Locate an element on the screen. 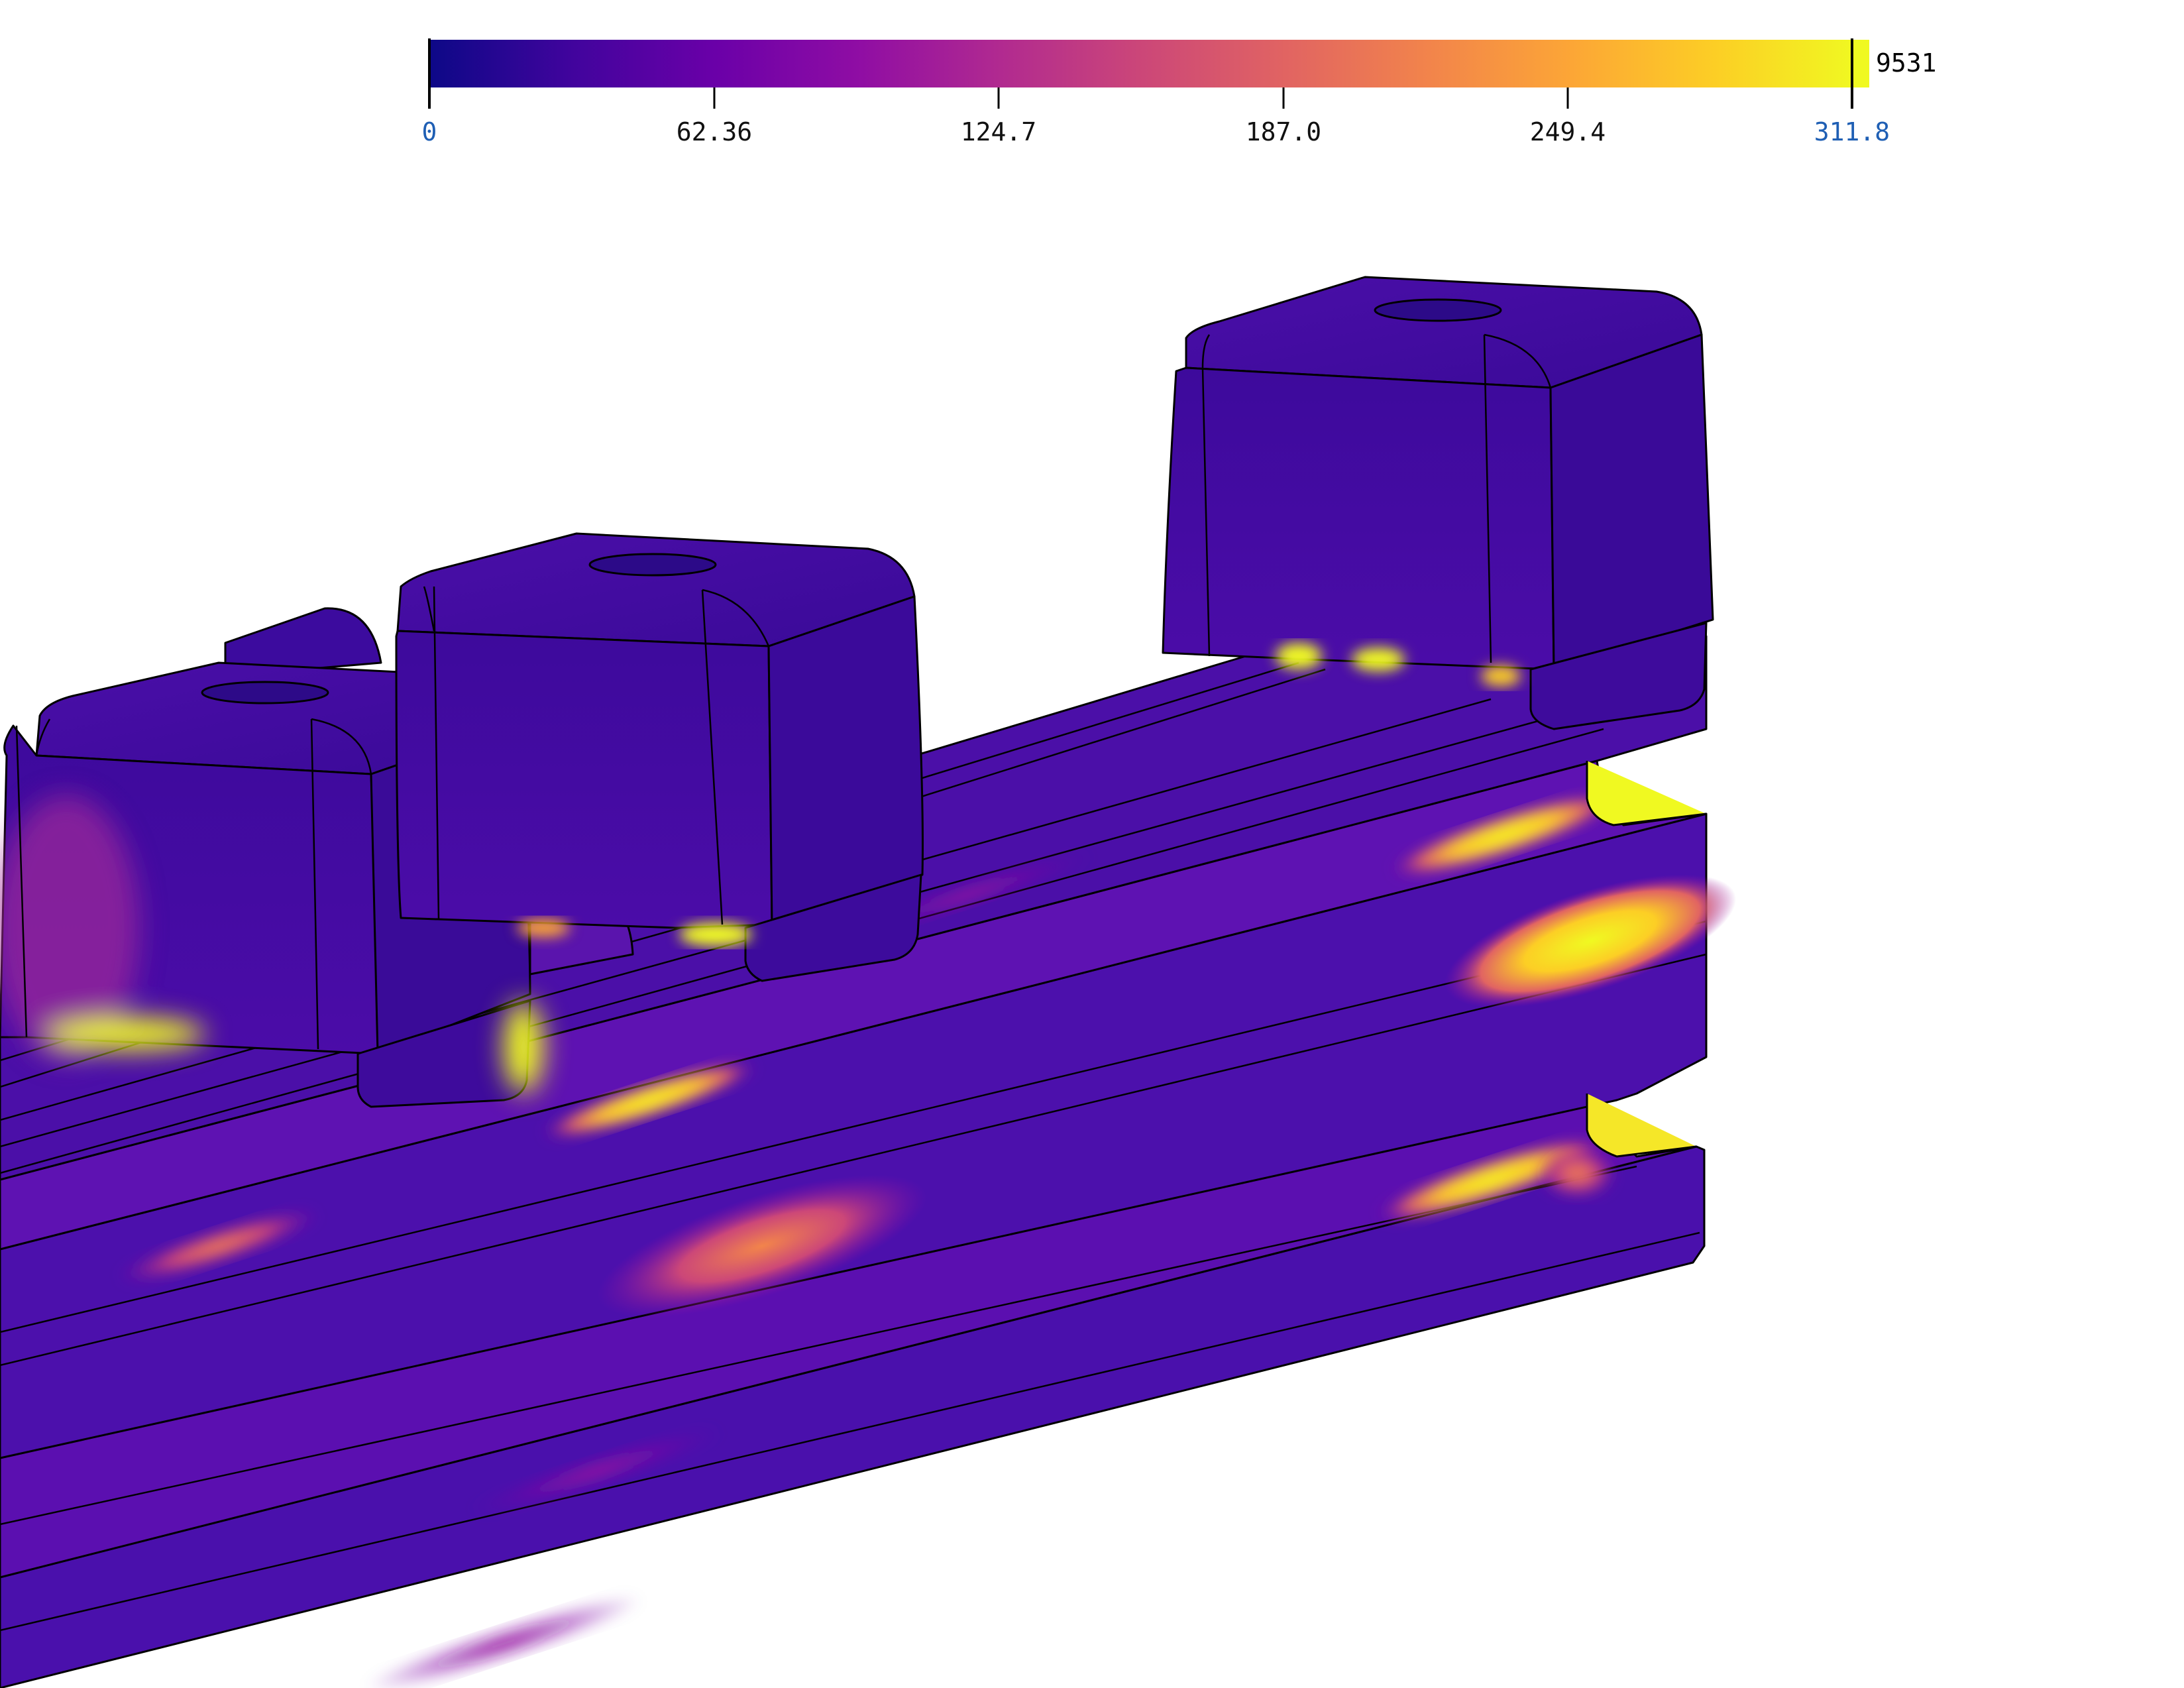 This screenshot has width=2184, height=1688. colorbar-tick-label-2: 124.7 is located at coordinates (998, 131).